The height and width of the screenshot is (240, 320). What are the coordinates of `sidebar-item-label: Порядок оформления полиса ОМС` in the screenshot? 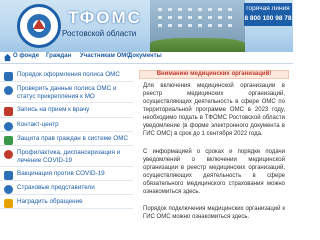 It's located at (68, 74).